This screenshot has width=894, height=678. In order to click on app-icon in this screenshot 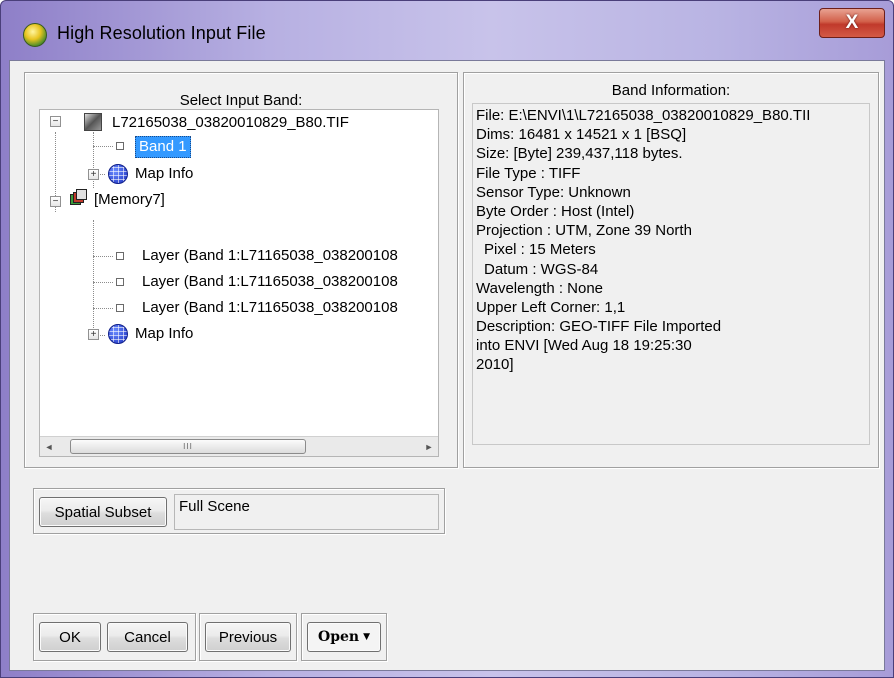, I will do `click(35, 35)`.